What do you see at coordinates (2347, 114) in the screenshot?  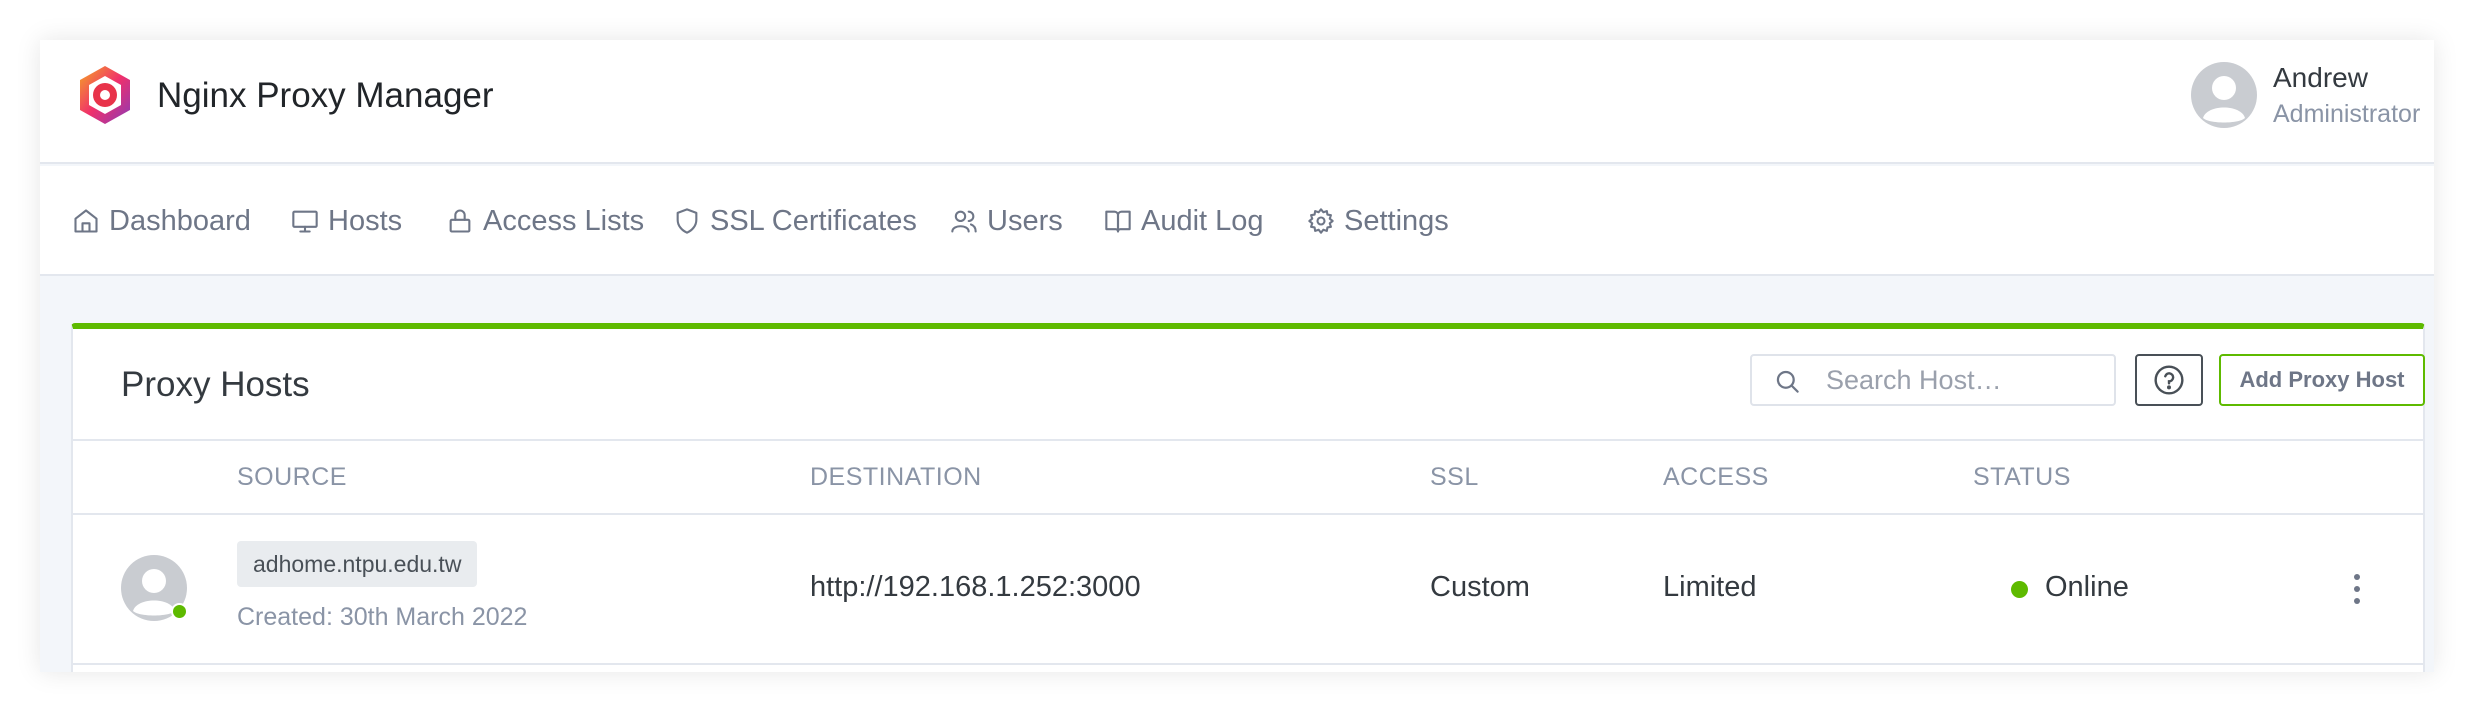 I see `user-role: Administrator` at bounding box center [2347, 114].